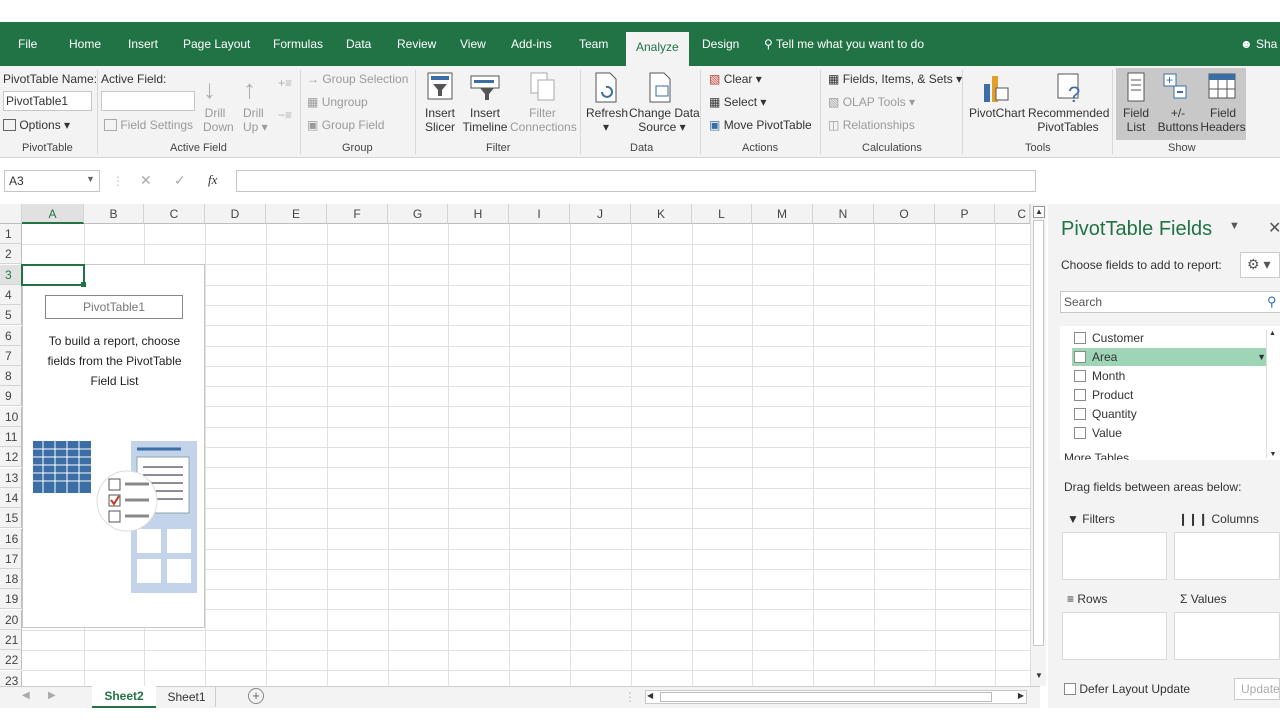 This screenshot has height=720, width=1280. Describe the element at coordinates (11, 214) in the screenshot. I see `select-all-corner` at that location.